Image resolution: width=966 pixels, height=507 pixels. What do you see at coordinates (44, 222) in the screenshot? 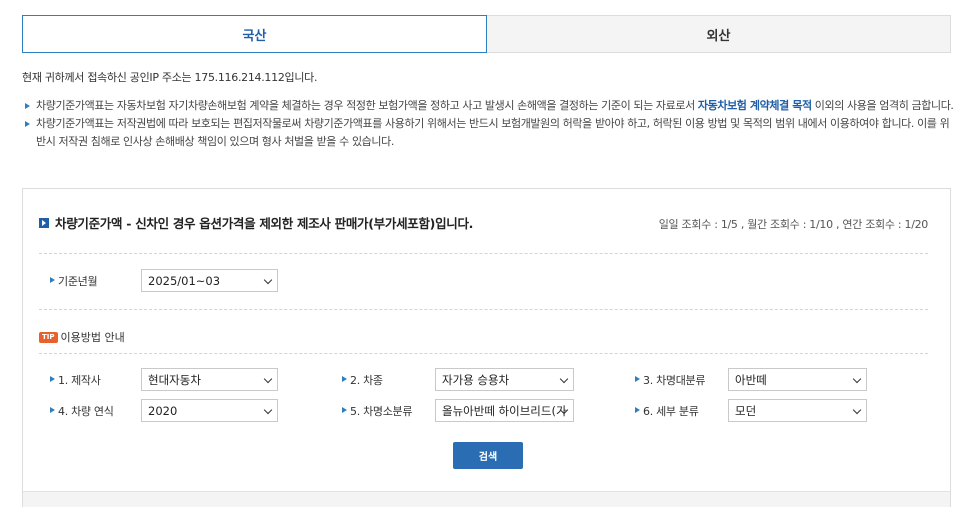
I see `heading-marker-icon` at bounding box center [44, 222].